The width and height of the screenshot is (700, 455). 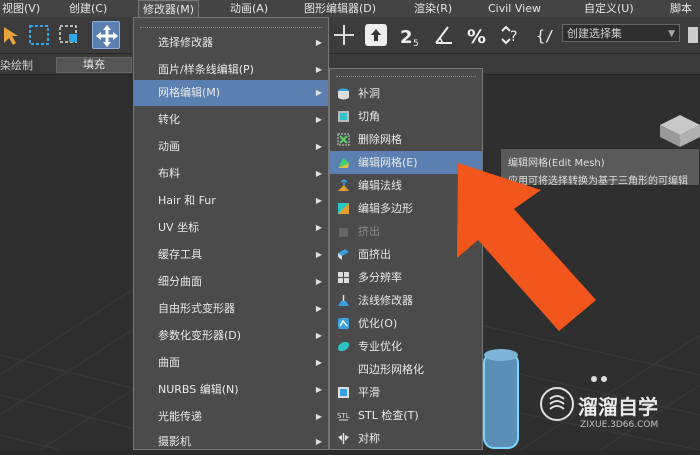 I want to click on submenu-item-label: 多分辨率, so click(x=380, y=277).